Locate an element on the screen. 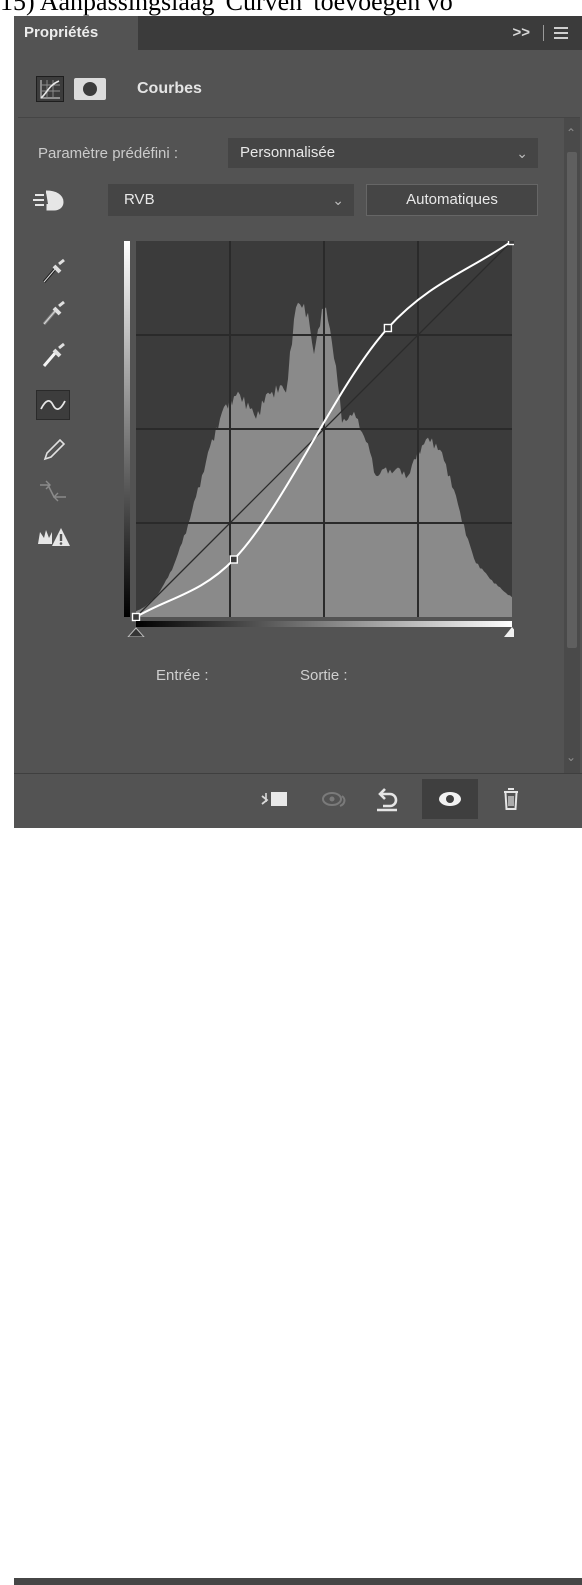 The image size is (582, 1585). scroll-down-icon: ⌄ is located at coordinates (571, 757).